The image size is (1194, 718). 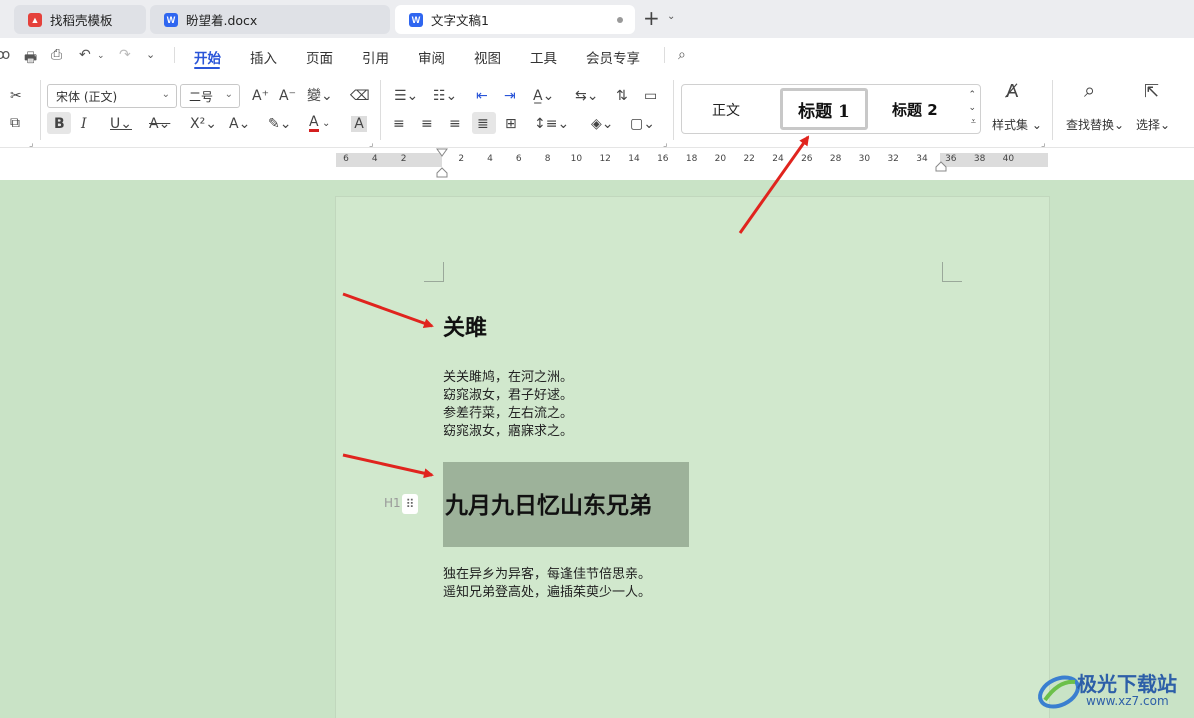 What do you see at coordinates (605, 159) in the screenshot?
I see `ruler-tick-label: 12` at bounding box center [605, 159].